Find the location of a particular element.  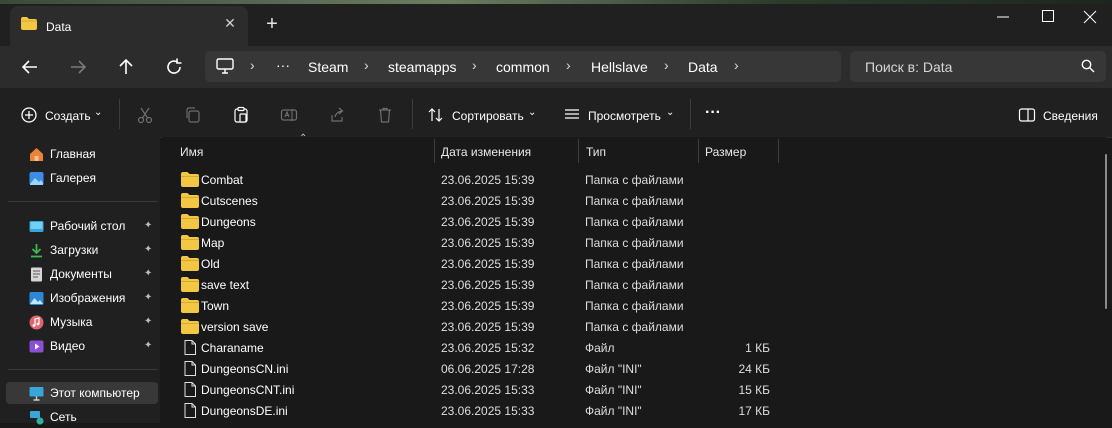

column-header-type: Тип is located at coordinates (596, 152).